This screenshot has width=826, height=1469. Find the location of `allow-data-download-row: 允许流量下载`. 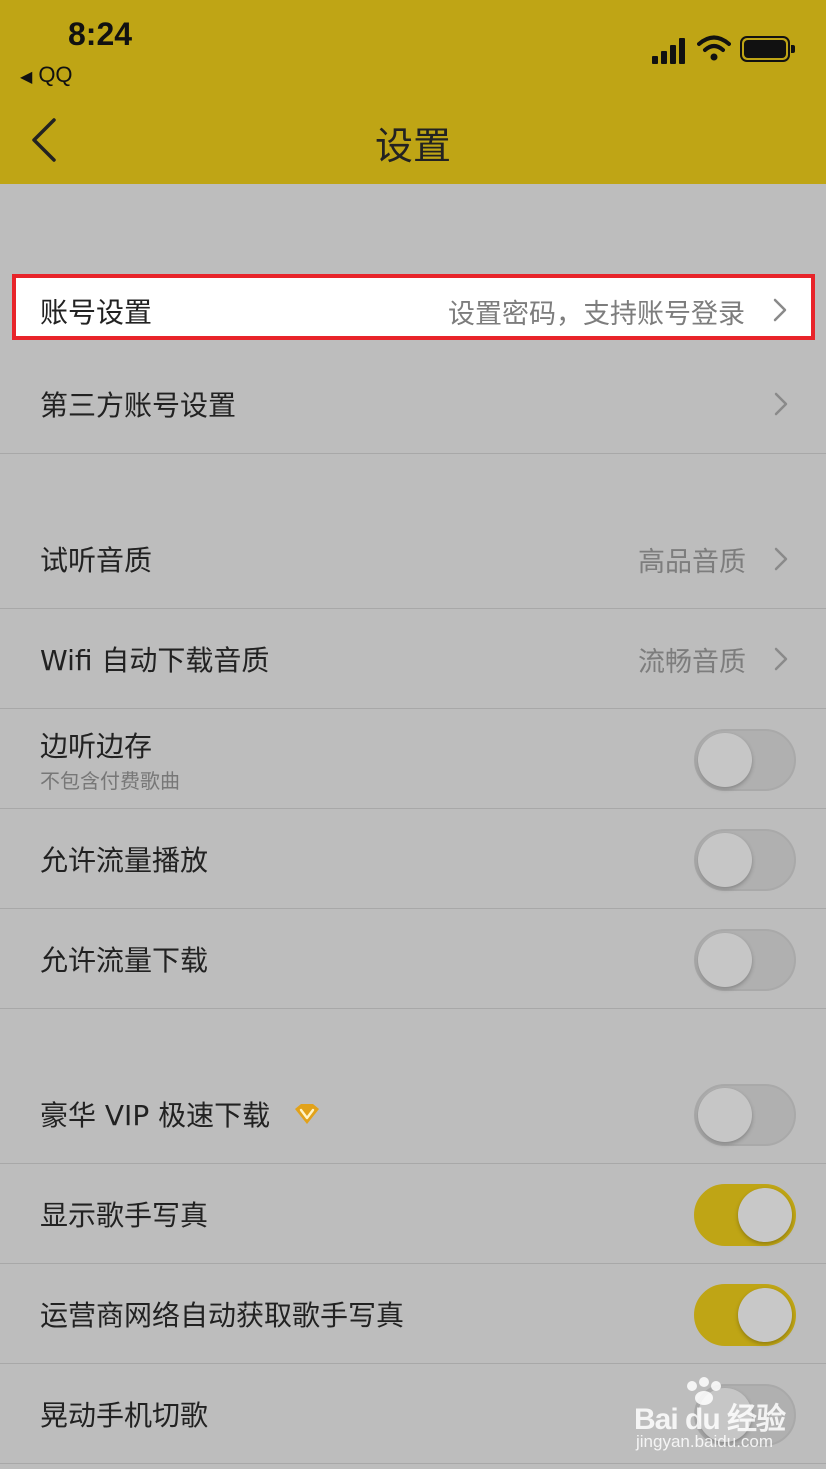

allow-data-download-row: 允许流量下载 is located at coordinates (413, 959).